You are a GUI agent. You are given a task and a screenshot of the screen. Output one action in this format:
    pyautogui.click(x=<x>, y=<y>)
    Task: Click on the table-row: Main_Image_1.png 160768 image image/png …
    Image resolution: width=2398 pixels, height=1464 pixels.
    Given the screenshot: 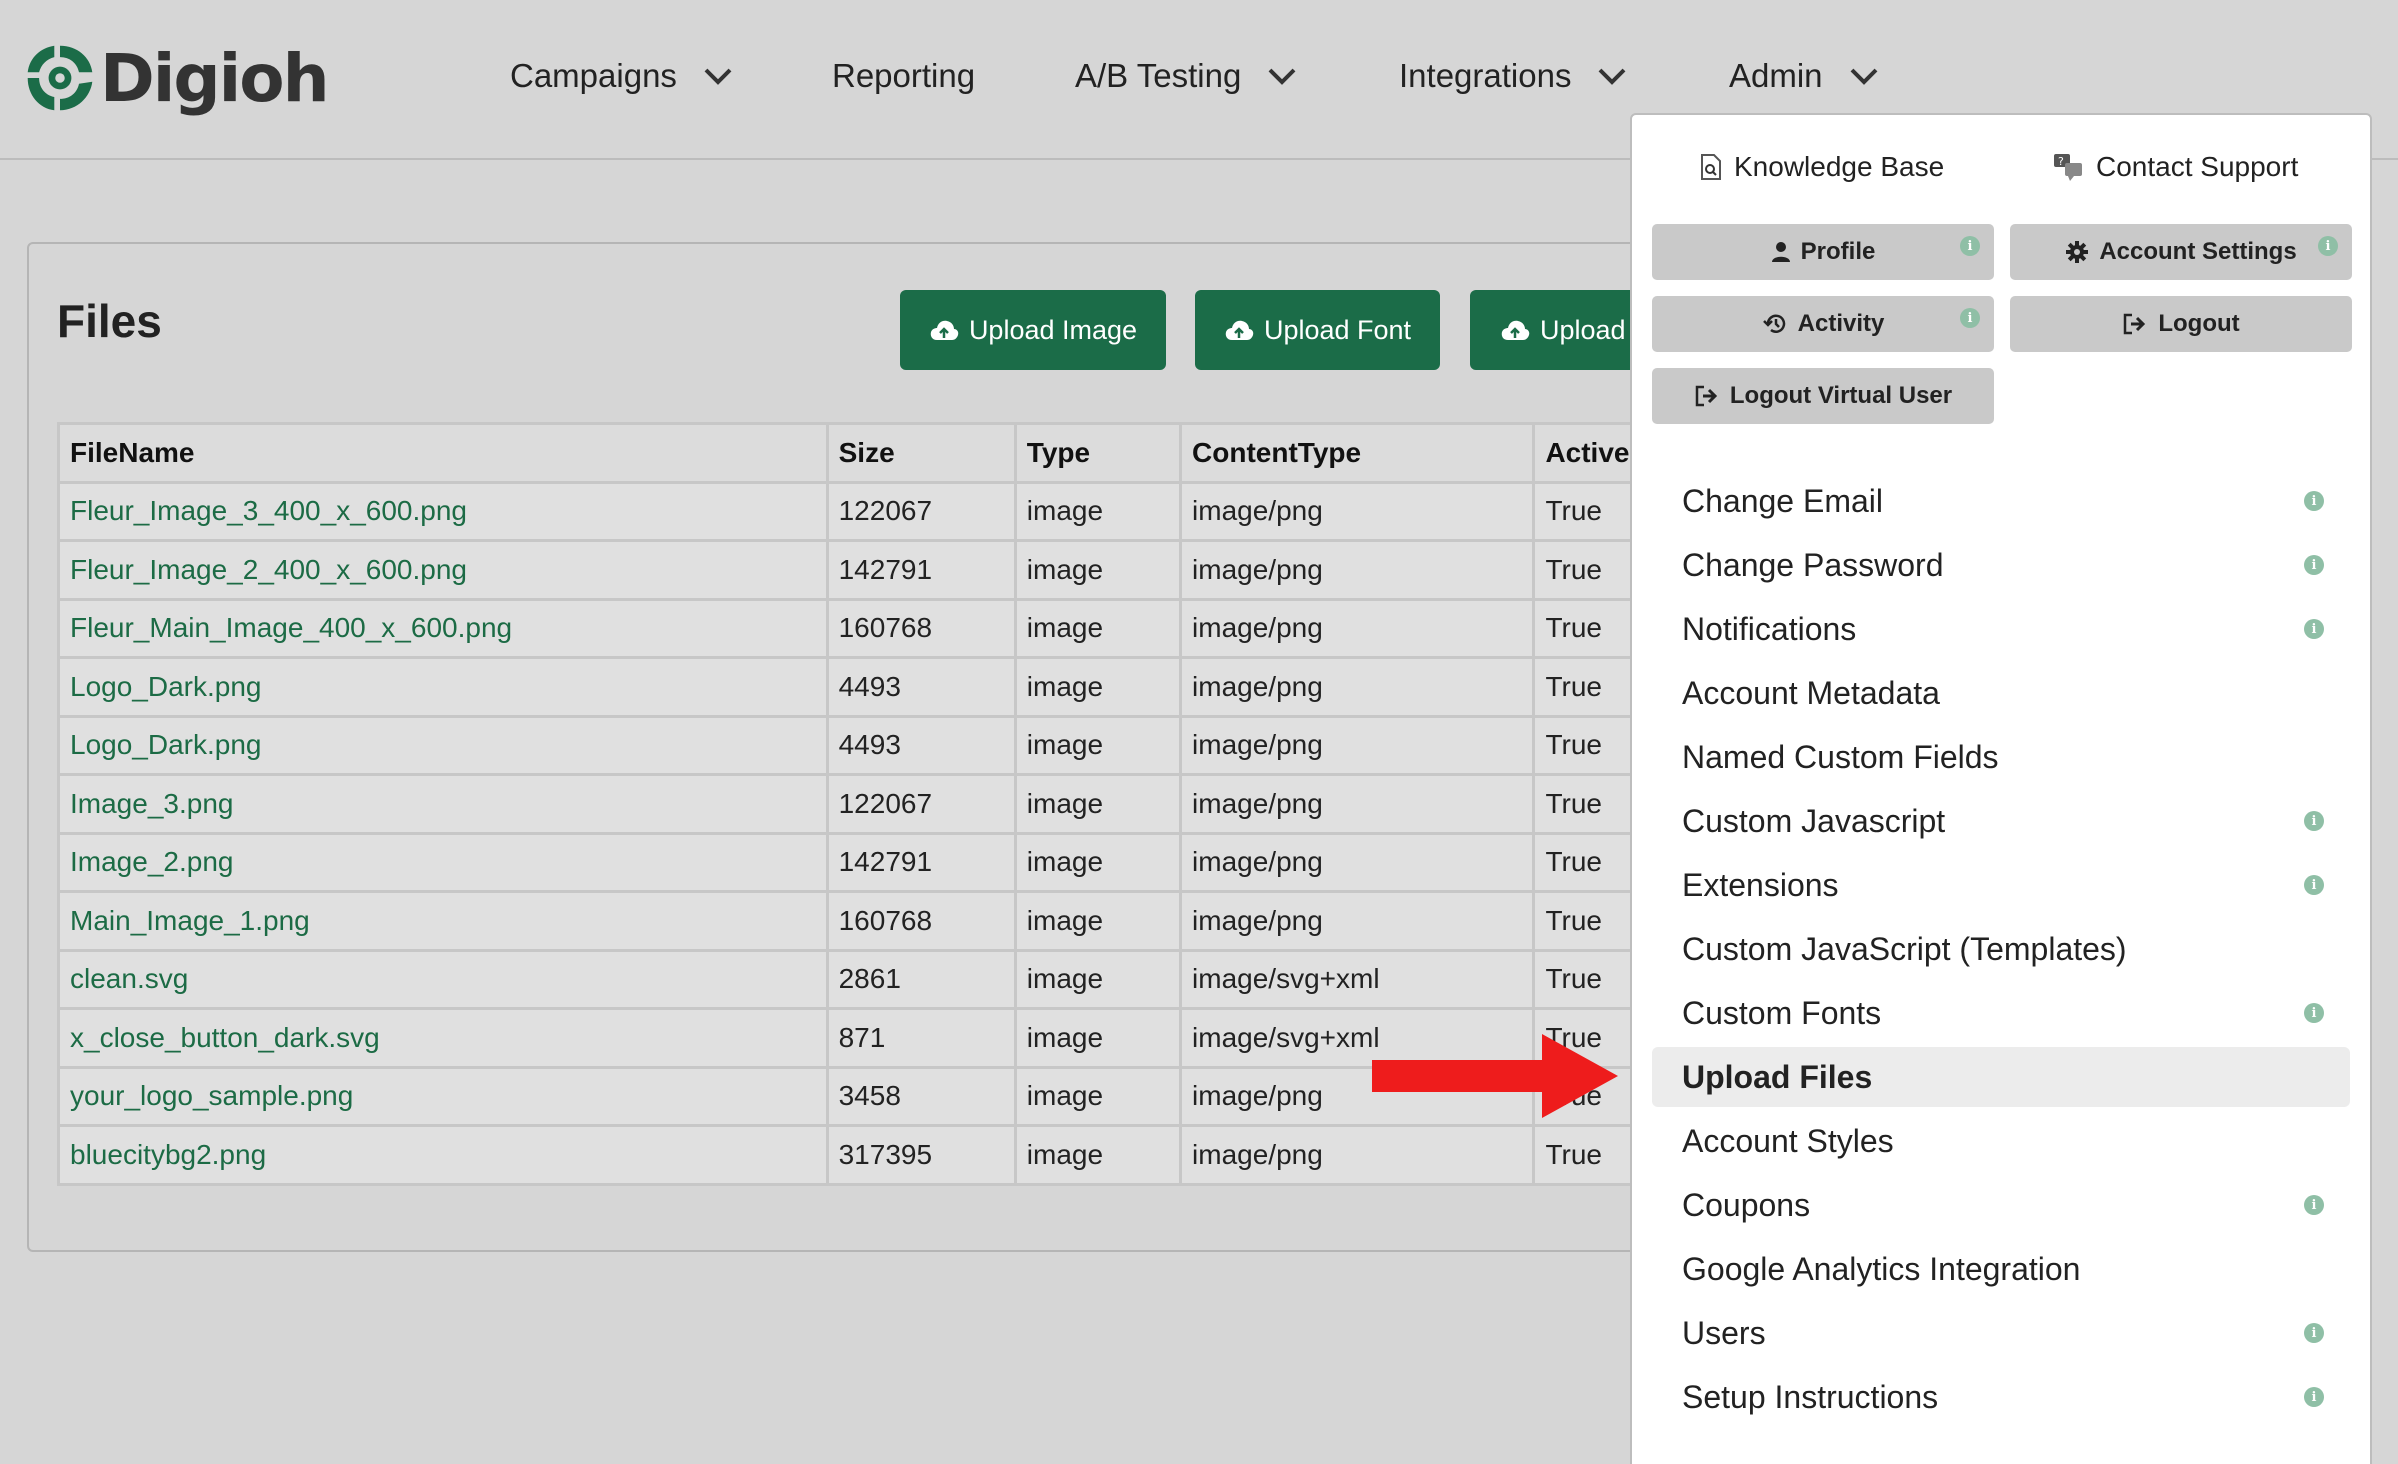 What is the action you would take?
    pyautogui.click(x=871, y=921)
    